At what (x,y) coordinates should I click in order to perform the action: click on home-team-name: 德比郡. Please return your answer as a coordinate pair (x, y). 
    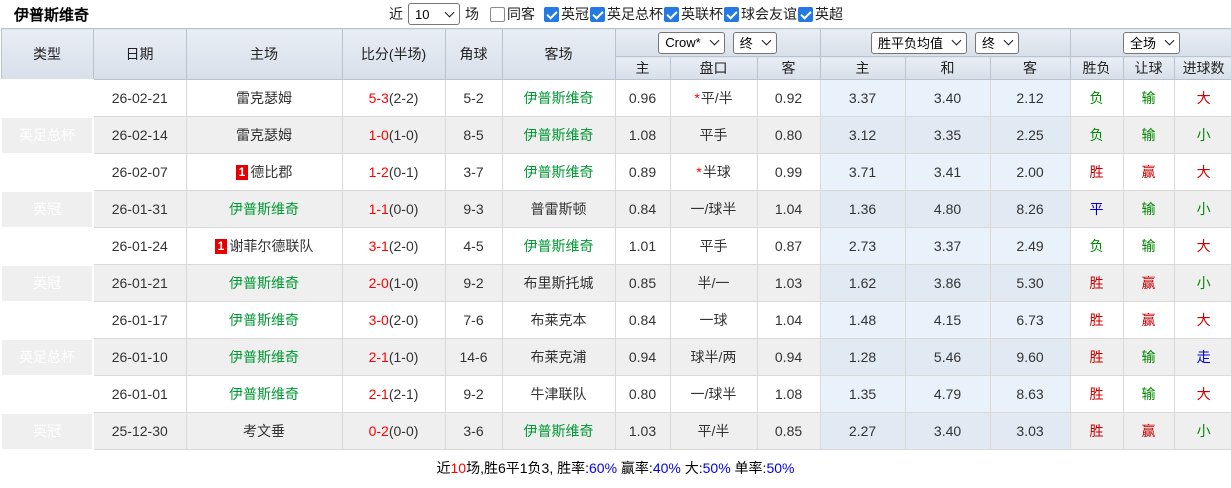
    Looking at the image, I should click on (271, 172).